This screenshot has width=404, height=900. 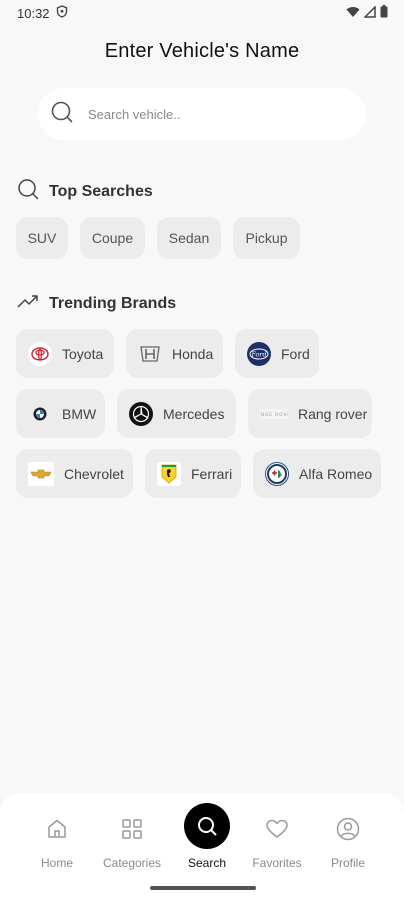 I want to click on nav-item-home: Home, so click(x=57, y=840).